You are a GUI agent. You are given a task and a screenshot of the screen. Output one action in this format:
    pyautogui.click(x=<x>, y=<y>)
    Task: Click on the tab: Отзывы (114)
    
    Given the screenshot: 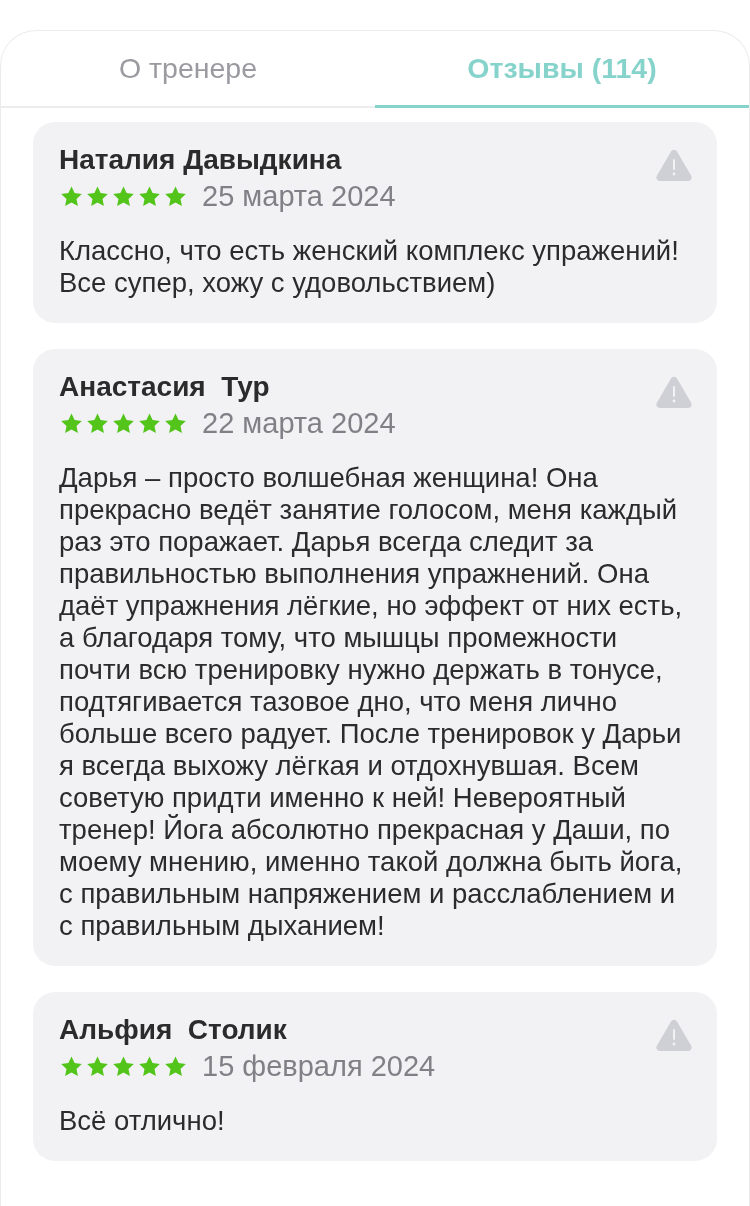 What is the action you would take?
    pyautogui.click(x=562, y=69)
    